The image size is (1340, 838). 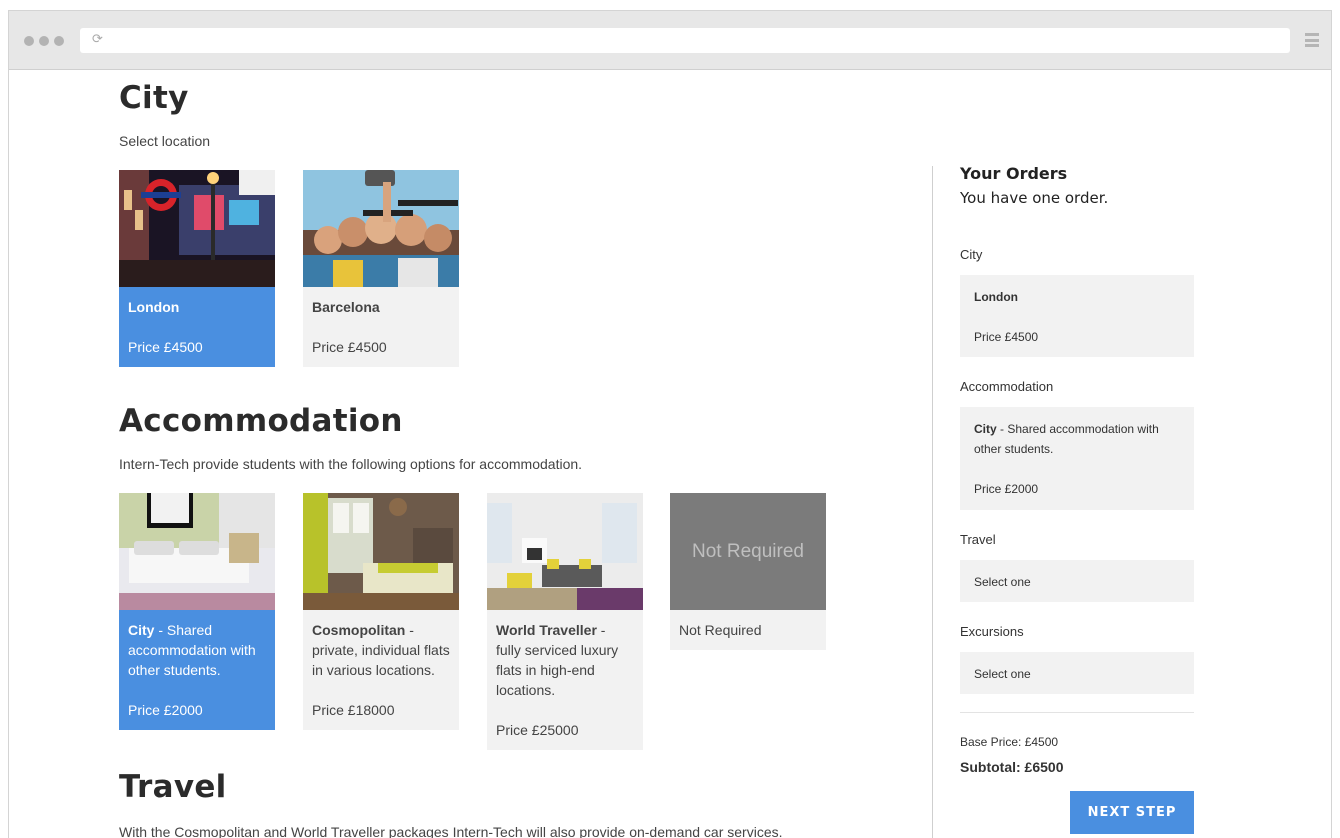 I want to click on city-description: Select location, so click(x=165, y=141).